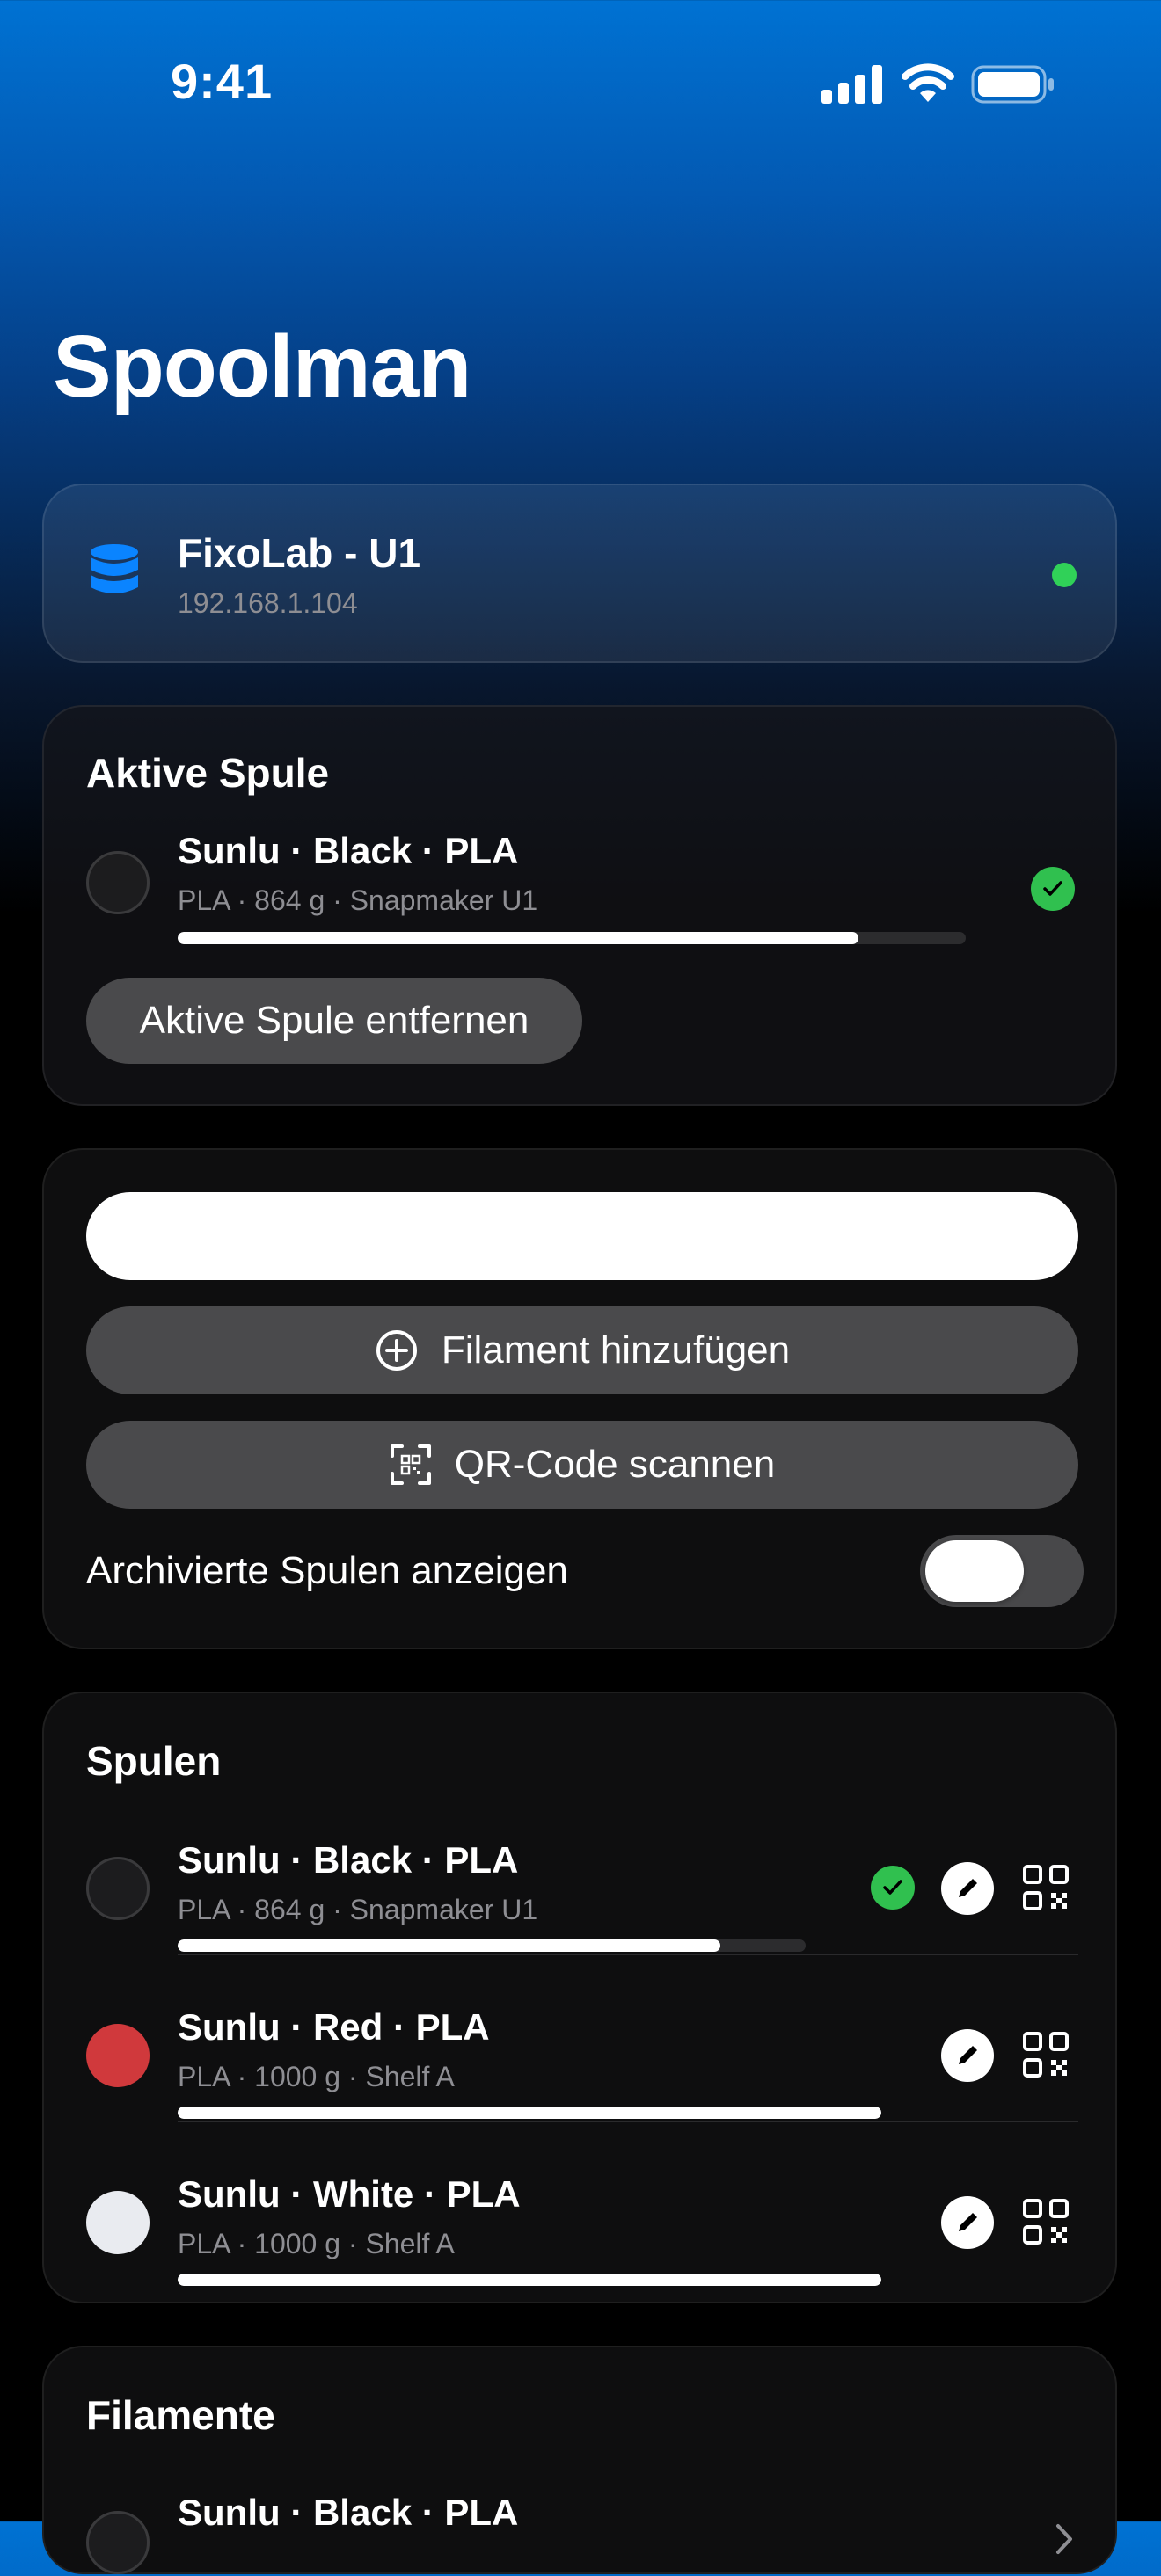 The image size is (1161, 2576). Describe the element at coordinates (581, 2058) in the screenshot. I see `spool-row: Sunlu · Red · PLA PLA · 1000 g · Shelf A` at that location.